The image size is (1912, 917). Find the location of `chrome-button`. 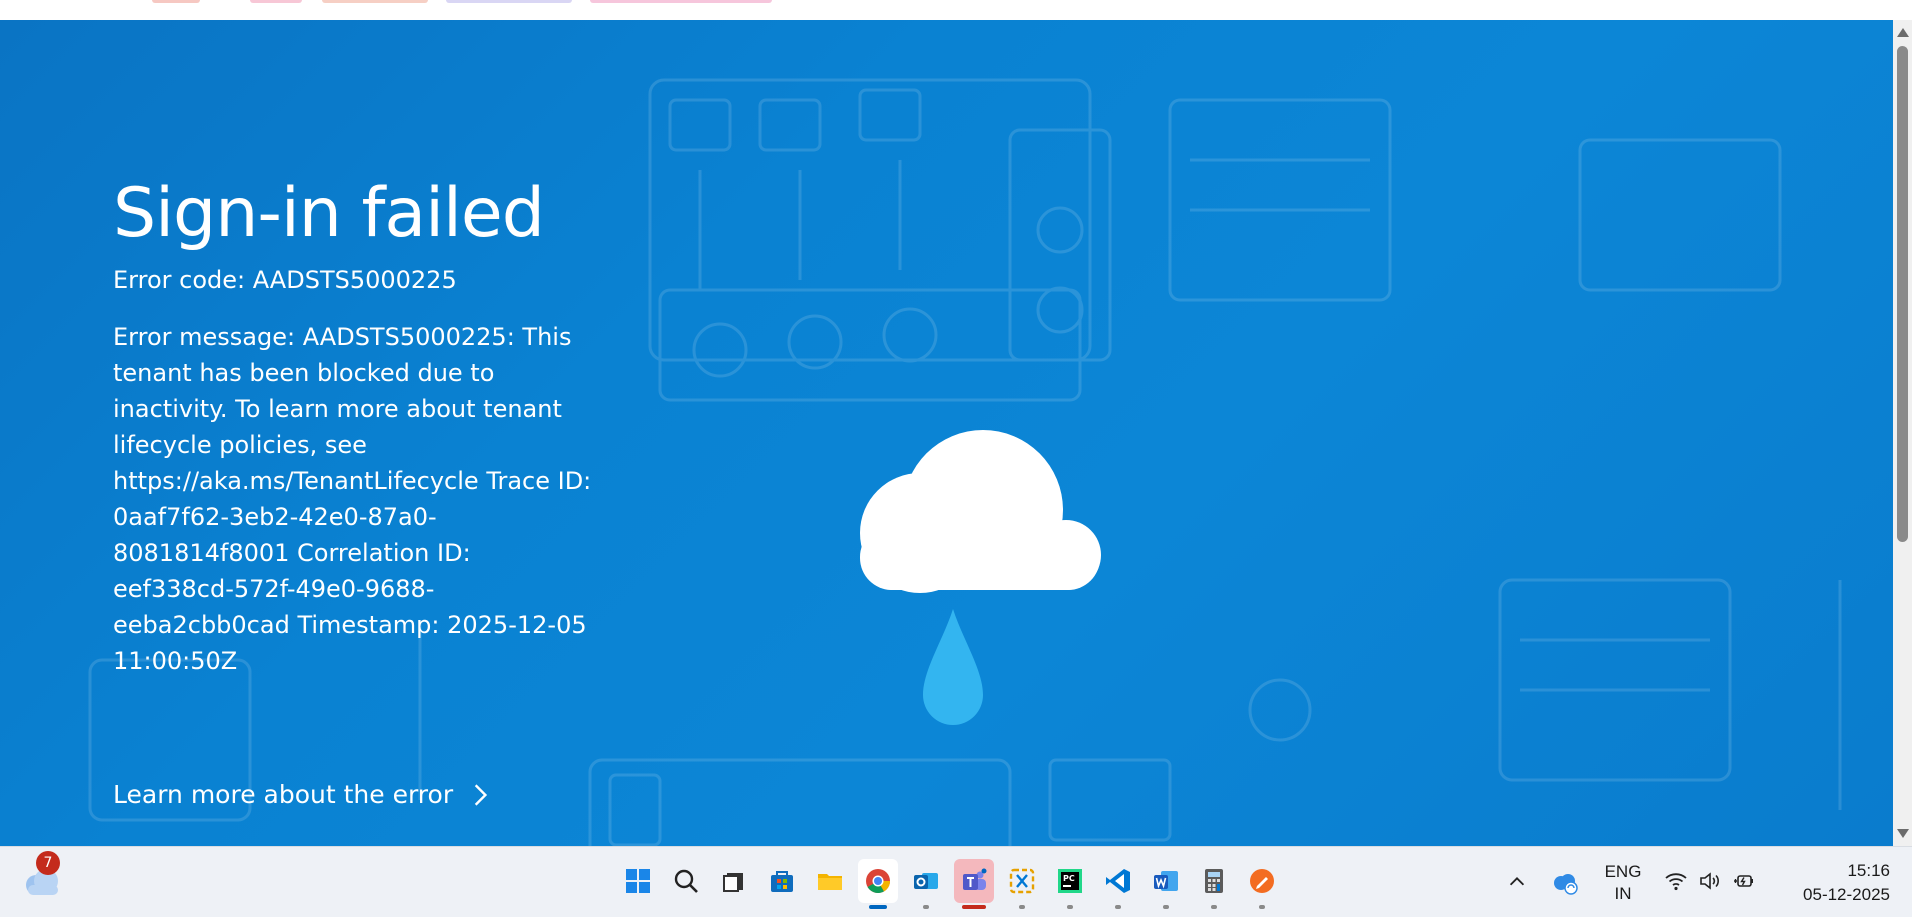

chrome-button is located at coordinates (878, 884).